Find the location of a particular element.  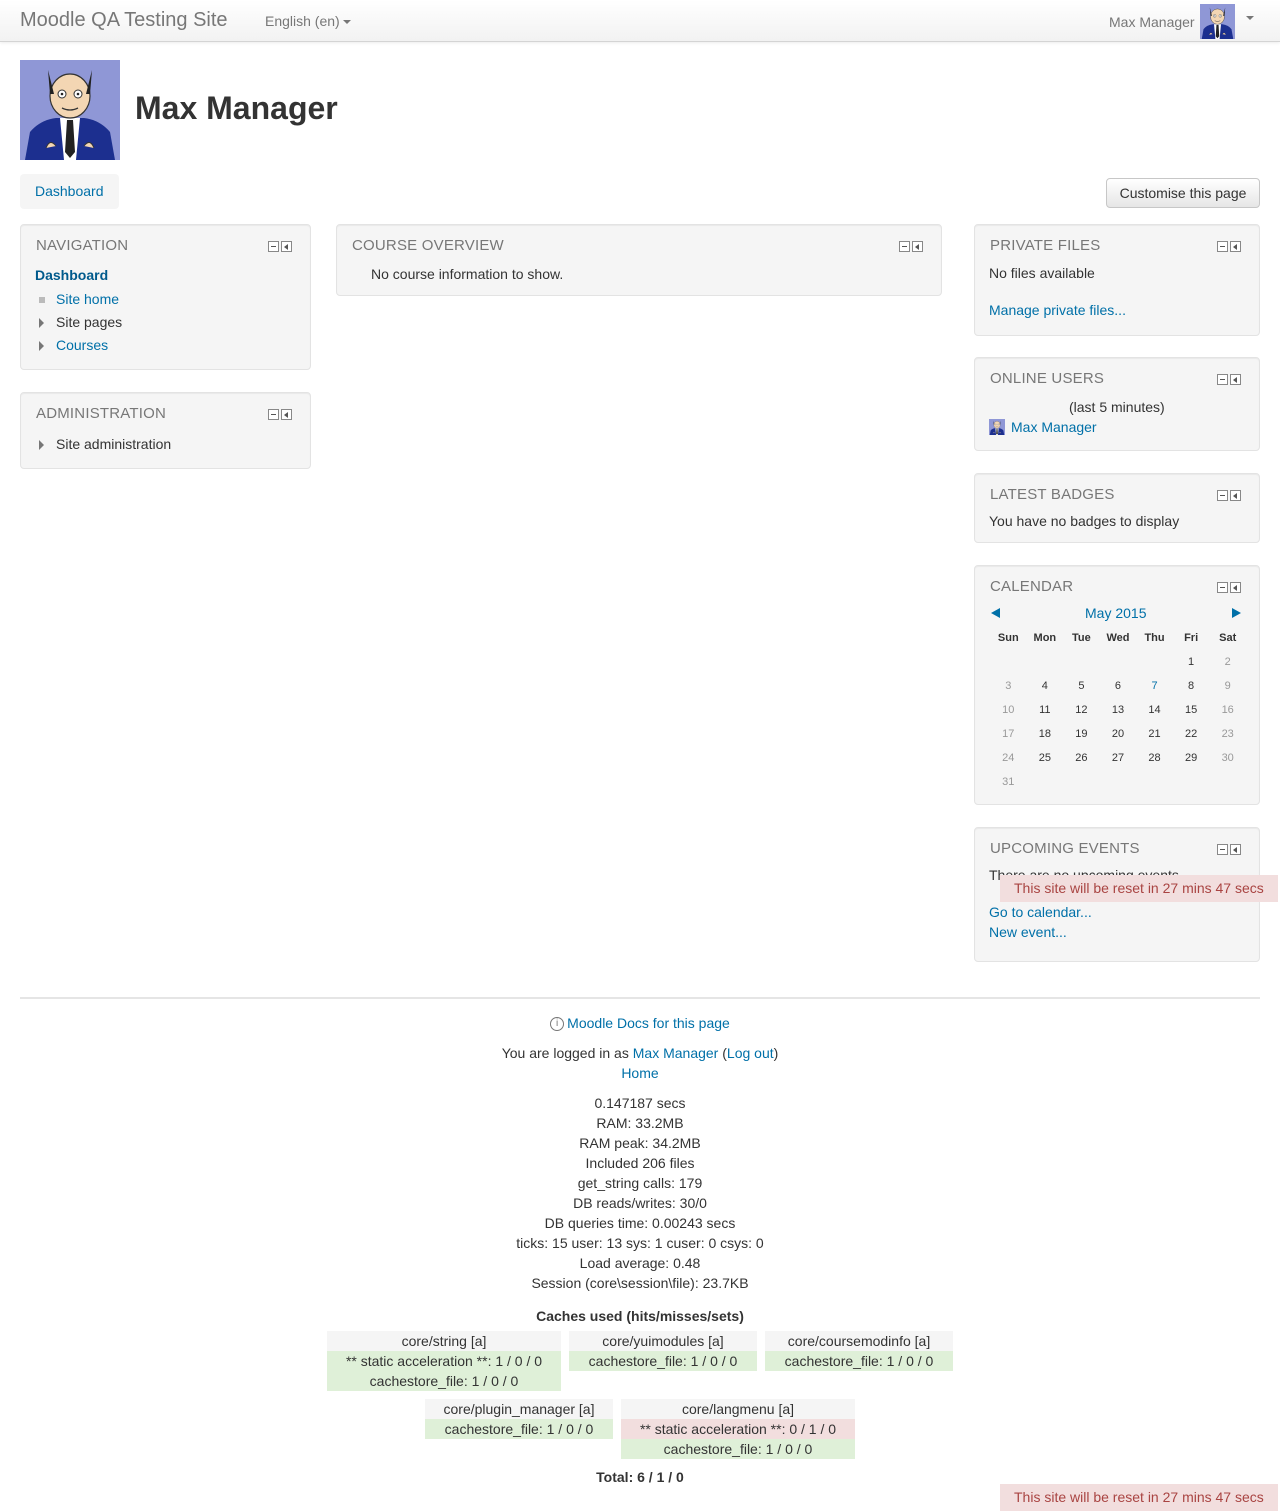

calendar-month-link: May 2015 is located at coordinates (1115, 613).